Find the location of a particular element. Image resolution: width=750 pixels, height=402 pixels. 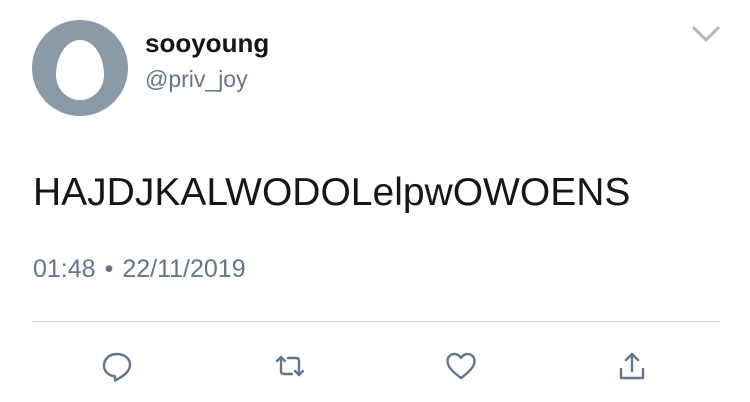

avatar is located at coordinates (80, 68).